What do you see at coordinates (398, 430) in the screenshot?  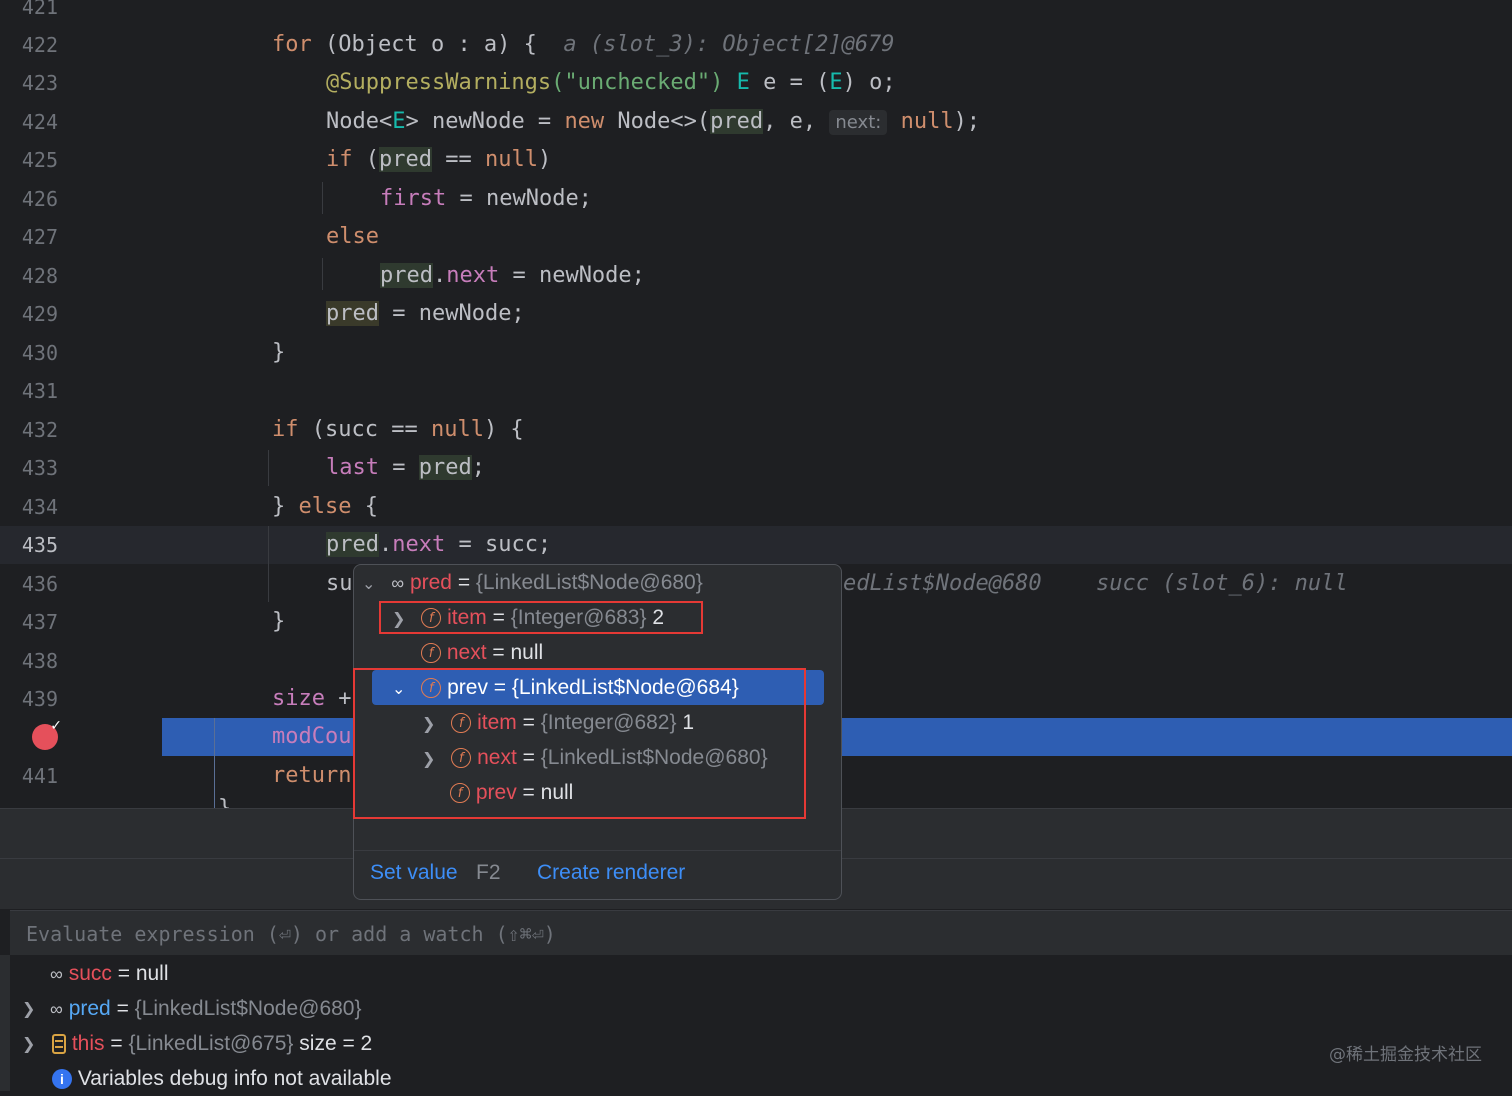 I see `code-line-432: if (succ == null) {` at bounding box center [398, 430].